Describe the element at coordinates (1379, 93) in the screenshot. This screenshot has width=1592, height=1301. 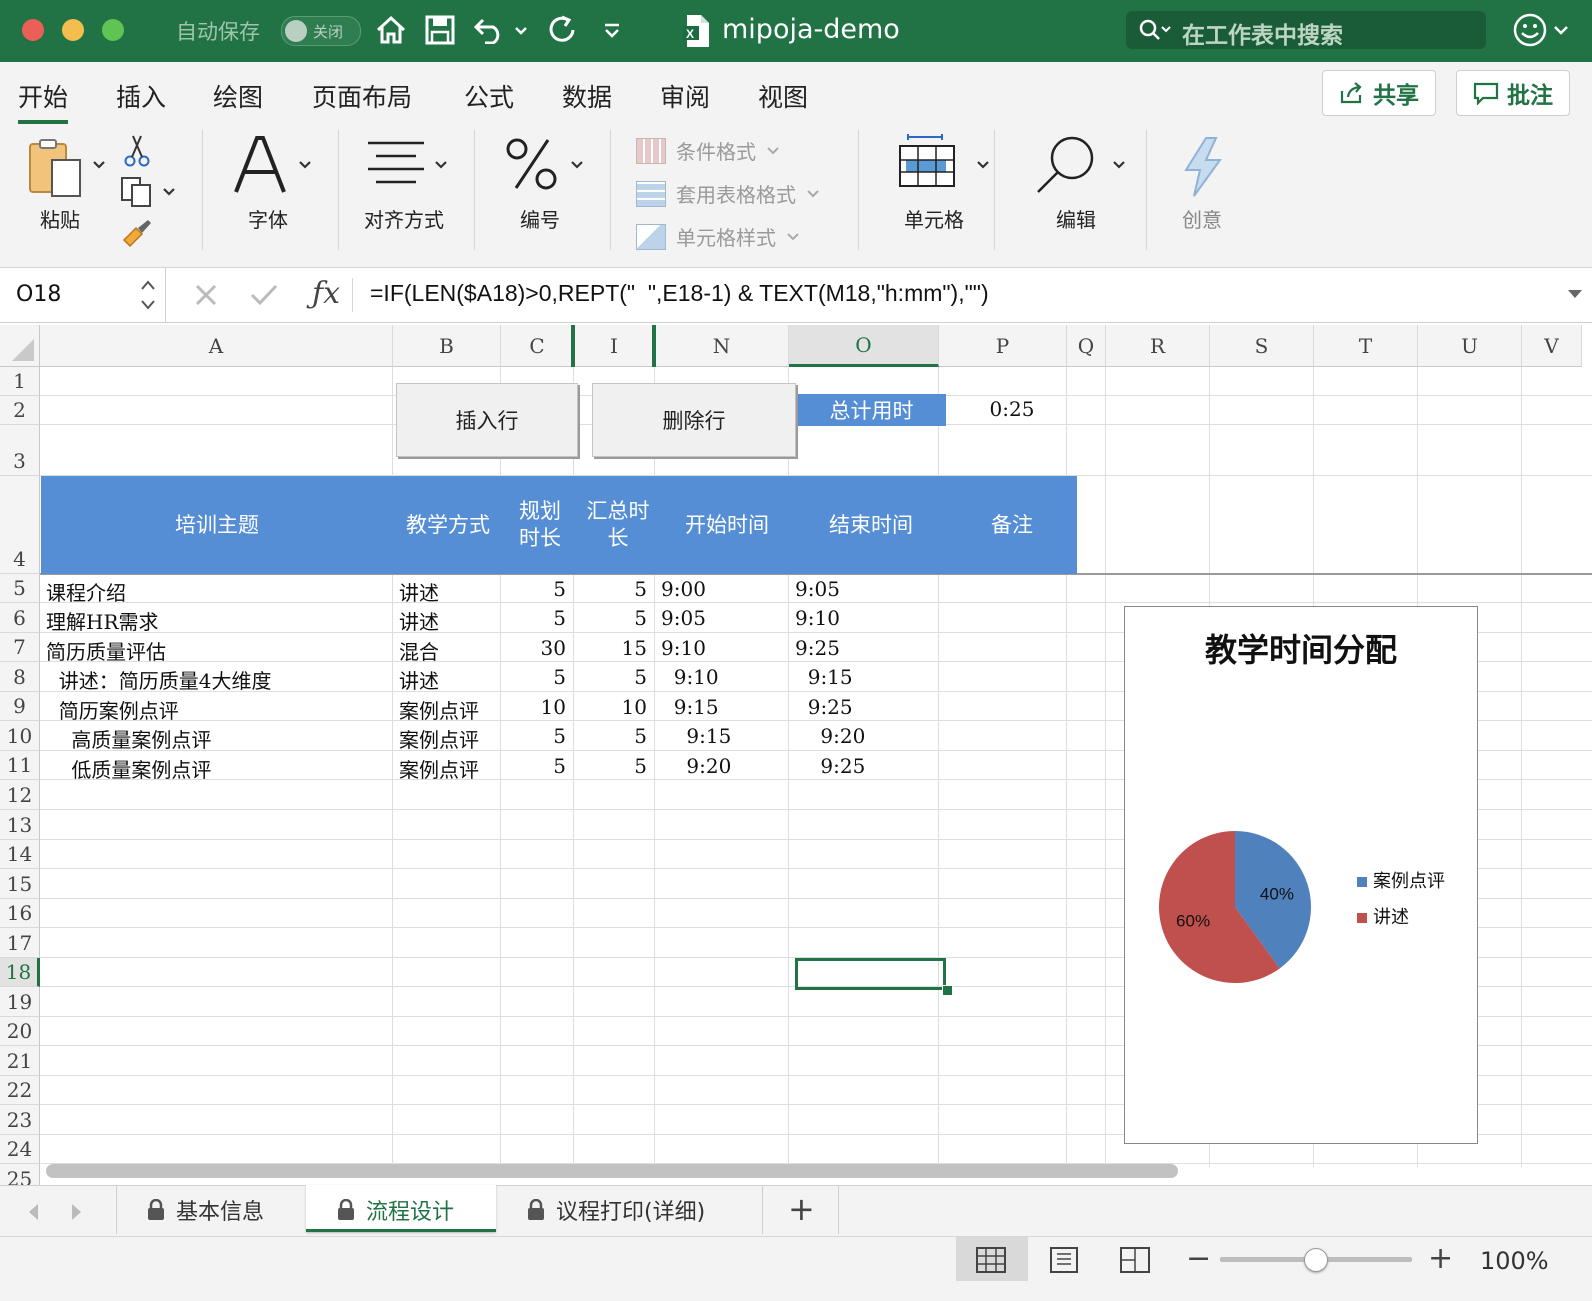
I see `share-button: 共享` at that location.